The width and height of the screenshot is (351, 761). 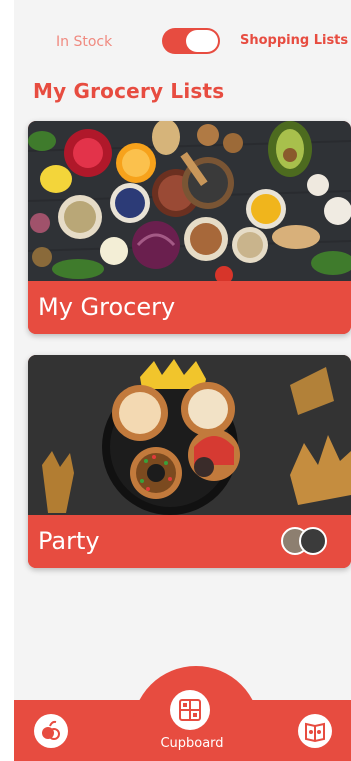 What do you see at coordinates (192, 743) in the screenshot?
I see `cupboard-tab-label: Cupboard` at bounding box center [192, 743].